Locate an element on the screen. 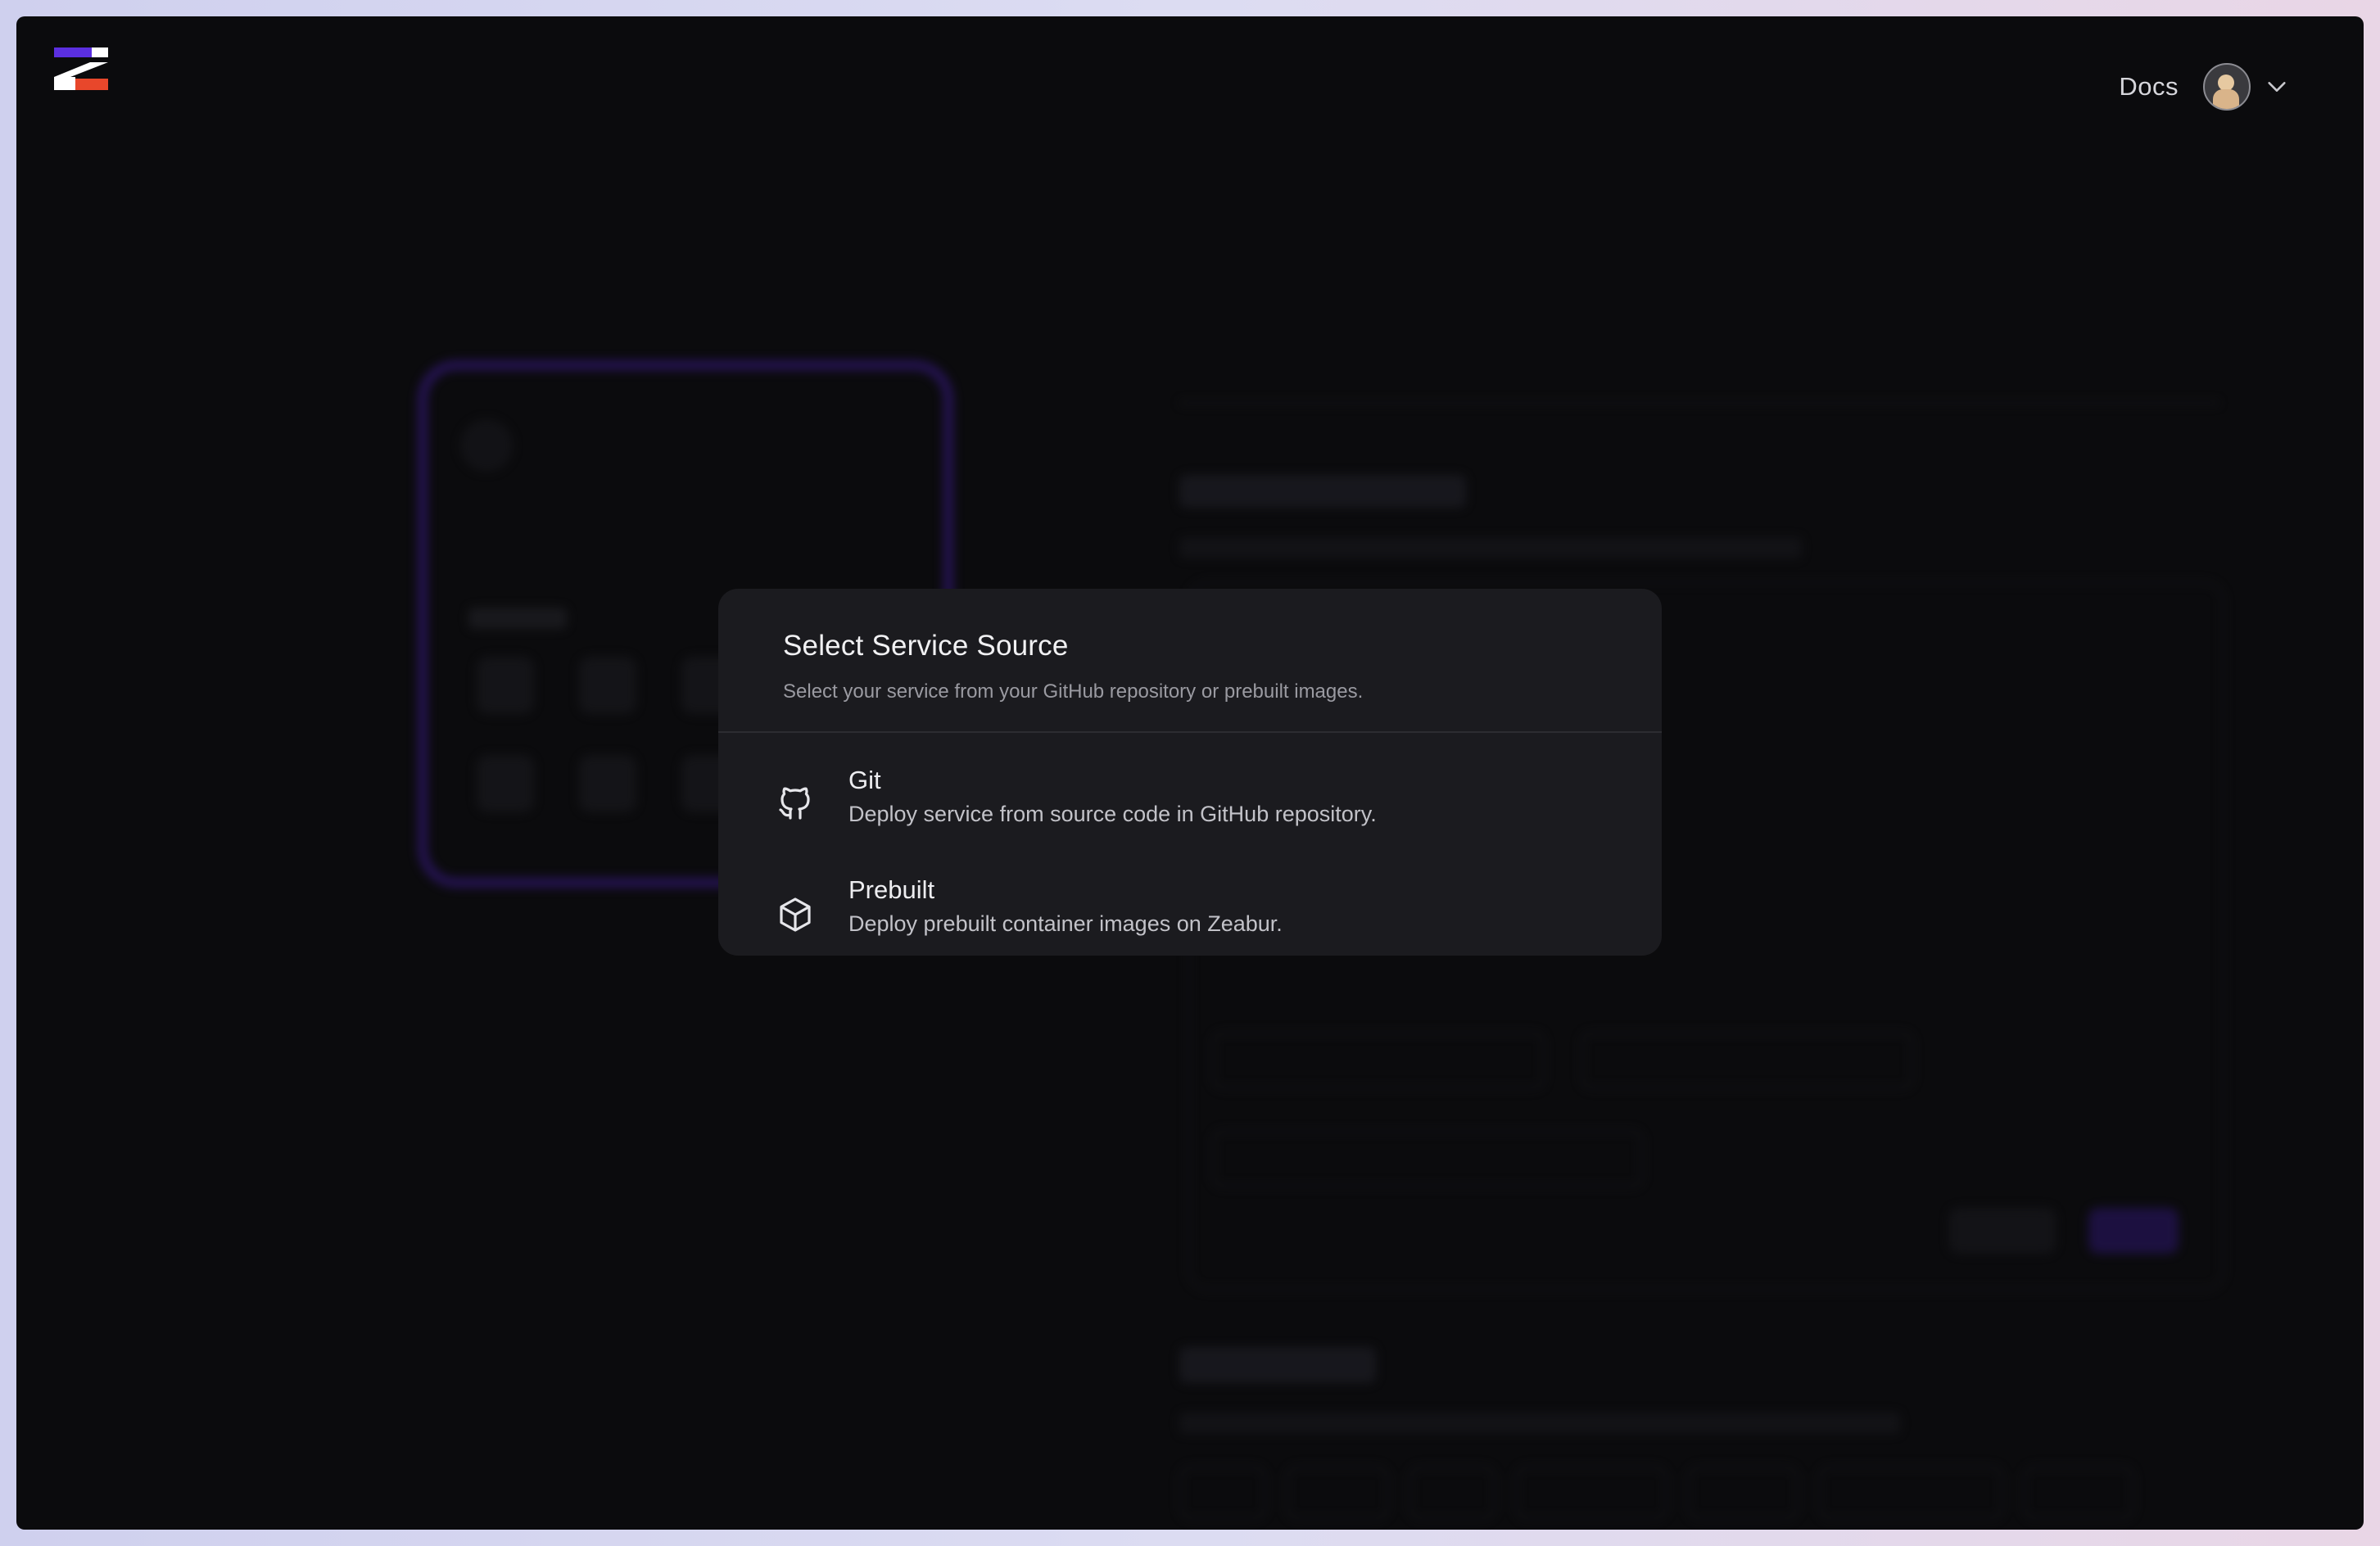 This screenshot has width=2380, height=1546. chevron-down-icon is located at coordinates (2276, 86).